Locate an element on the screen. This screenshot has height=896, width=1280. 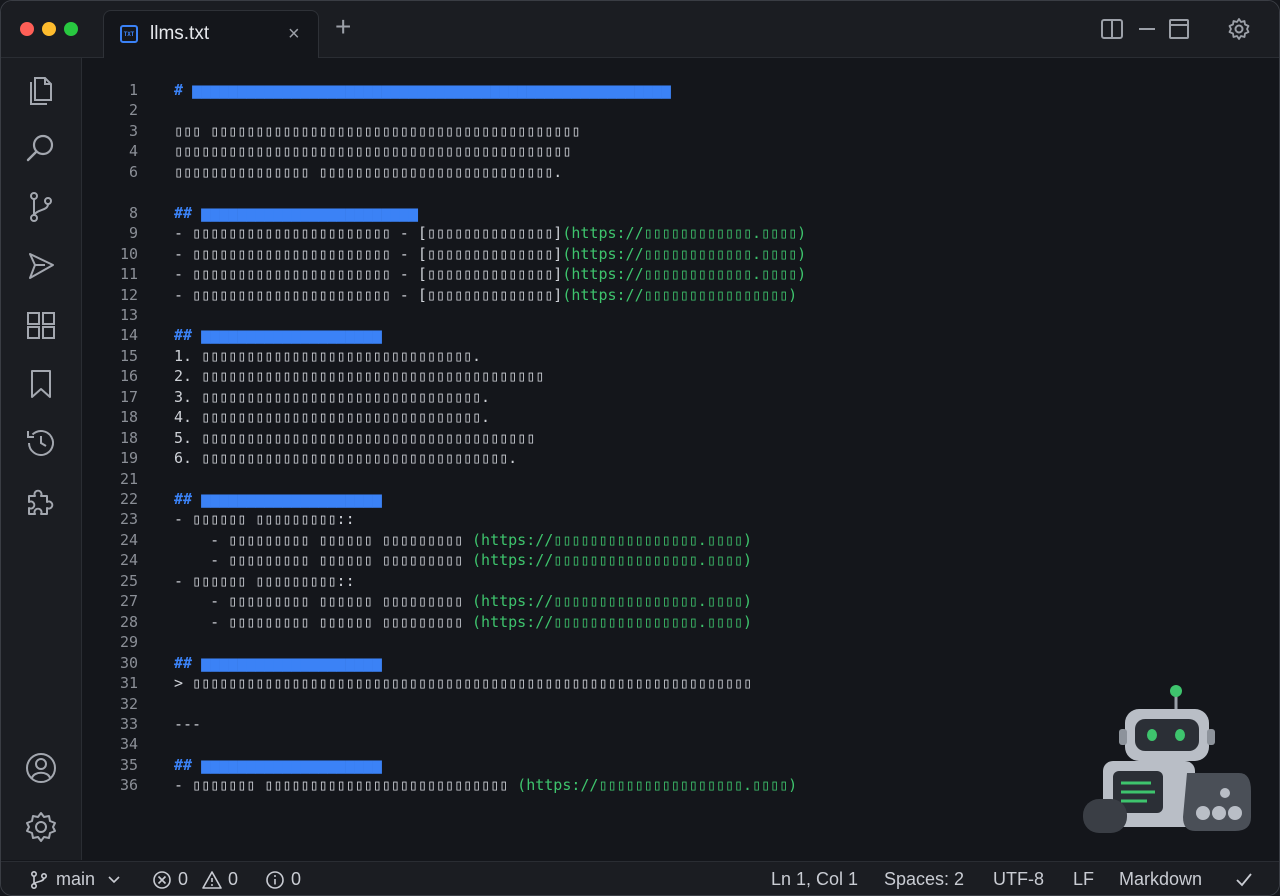
error-count: 0 is located at coordinates (183, 879).